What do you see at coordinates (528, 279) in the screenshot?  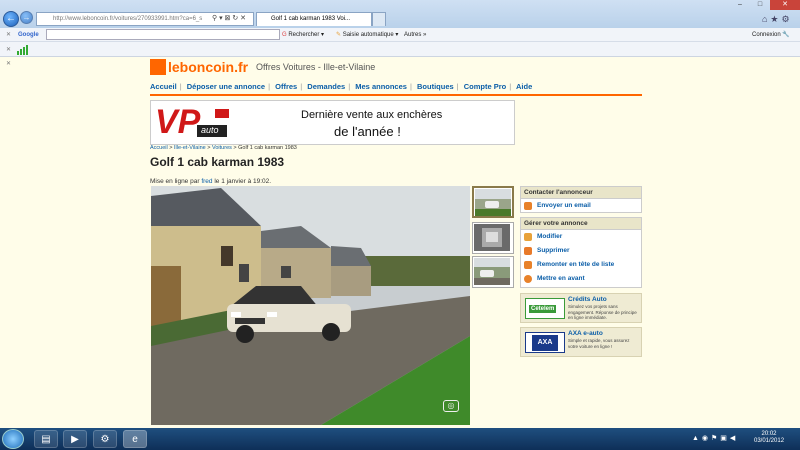 I see `star-icon` at bounding box center [528, 279].